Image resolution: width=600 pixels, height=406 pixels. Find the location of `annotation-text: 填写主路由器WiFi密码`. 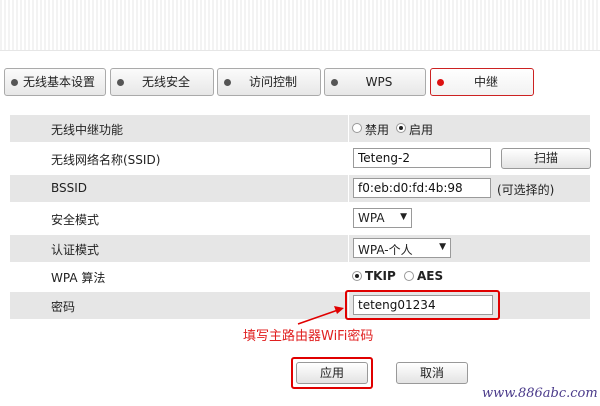

annotation-text: 填写主路由器WiFi密码 is located at coordinates (308, 336).